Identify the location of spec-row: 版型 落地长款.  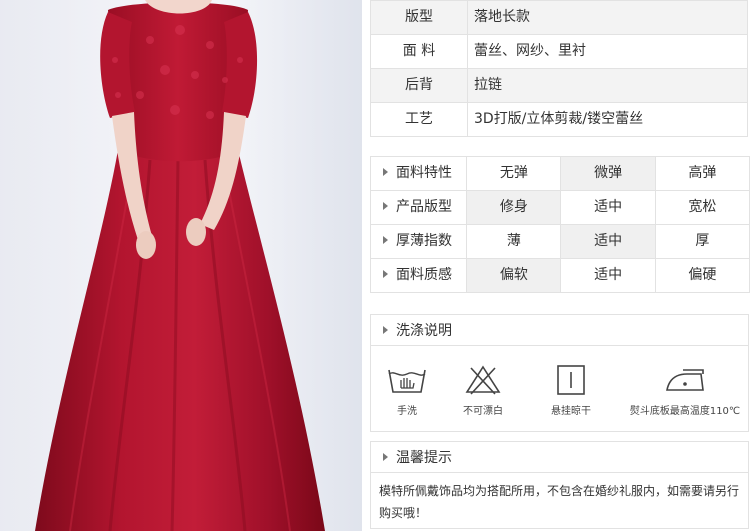
(559, 18).